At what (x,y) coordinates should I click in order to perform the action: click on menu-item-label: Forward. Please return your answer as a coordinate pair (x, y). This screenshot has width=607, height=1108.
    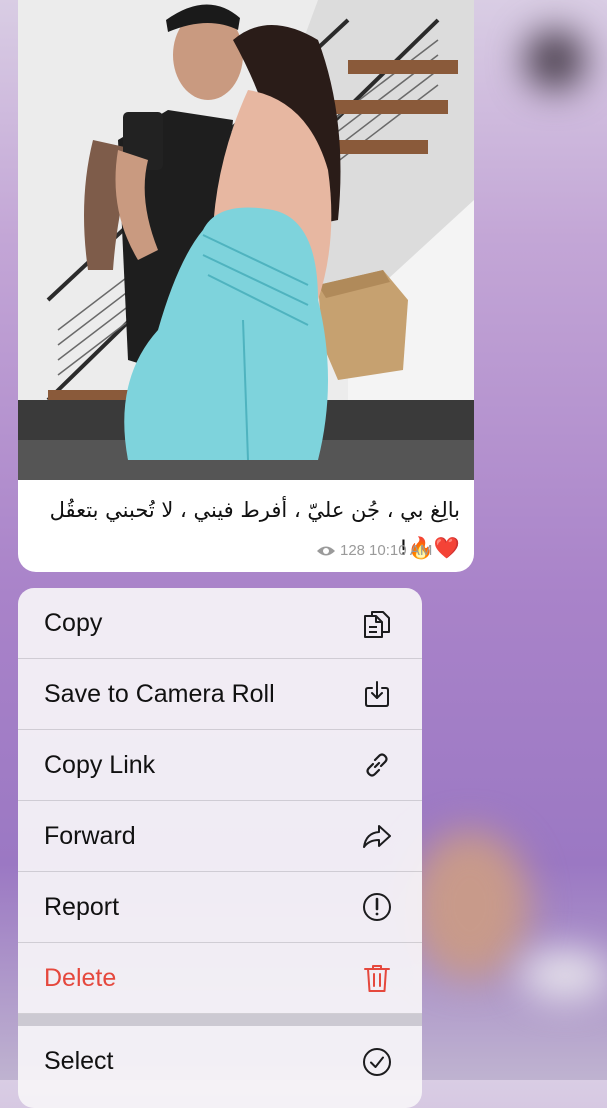
    Looking at the image, I should click on (90, 835).